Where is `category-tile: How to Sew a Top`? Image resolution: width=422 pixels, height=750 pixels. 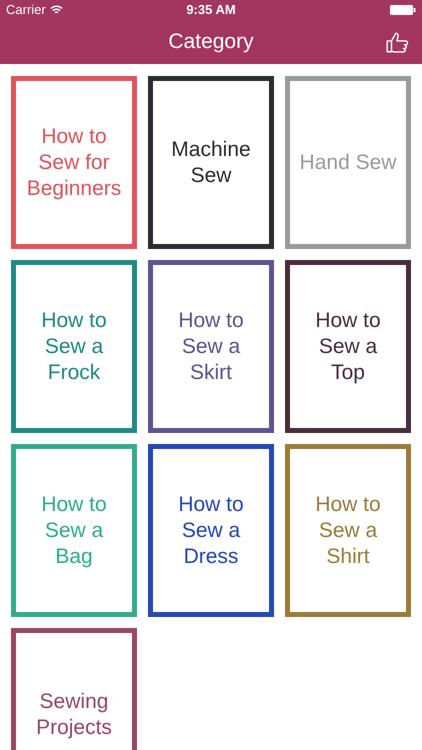 category-tile: How to Sew a Top is located at coordinates (348, 346).